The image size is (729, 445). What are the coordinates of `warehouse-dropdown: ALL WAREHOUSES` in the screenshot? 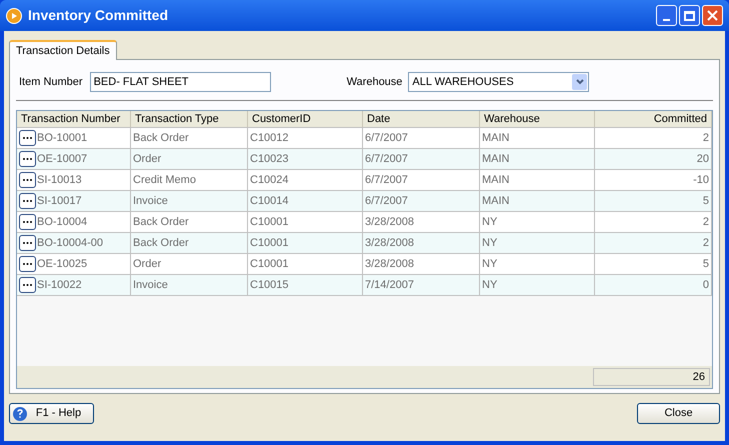 It's located at (499, 82).